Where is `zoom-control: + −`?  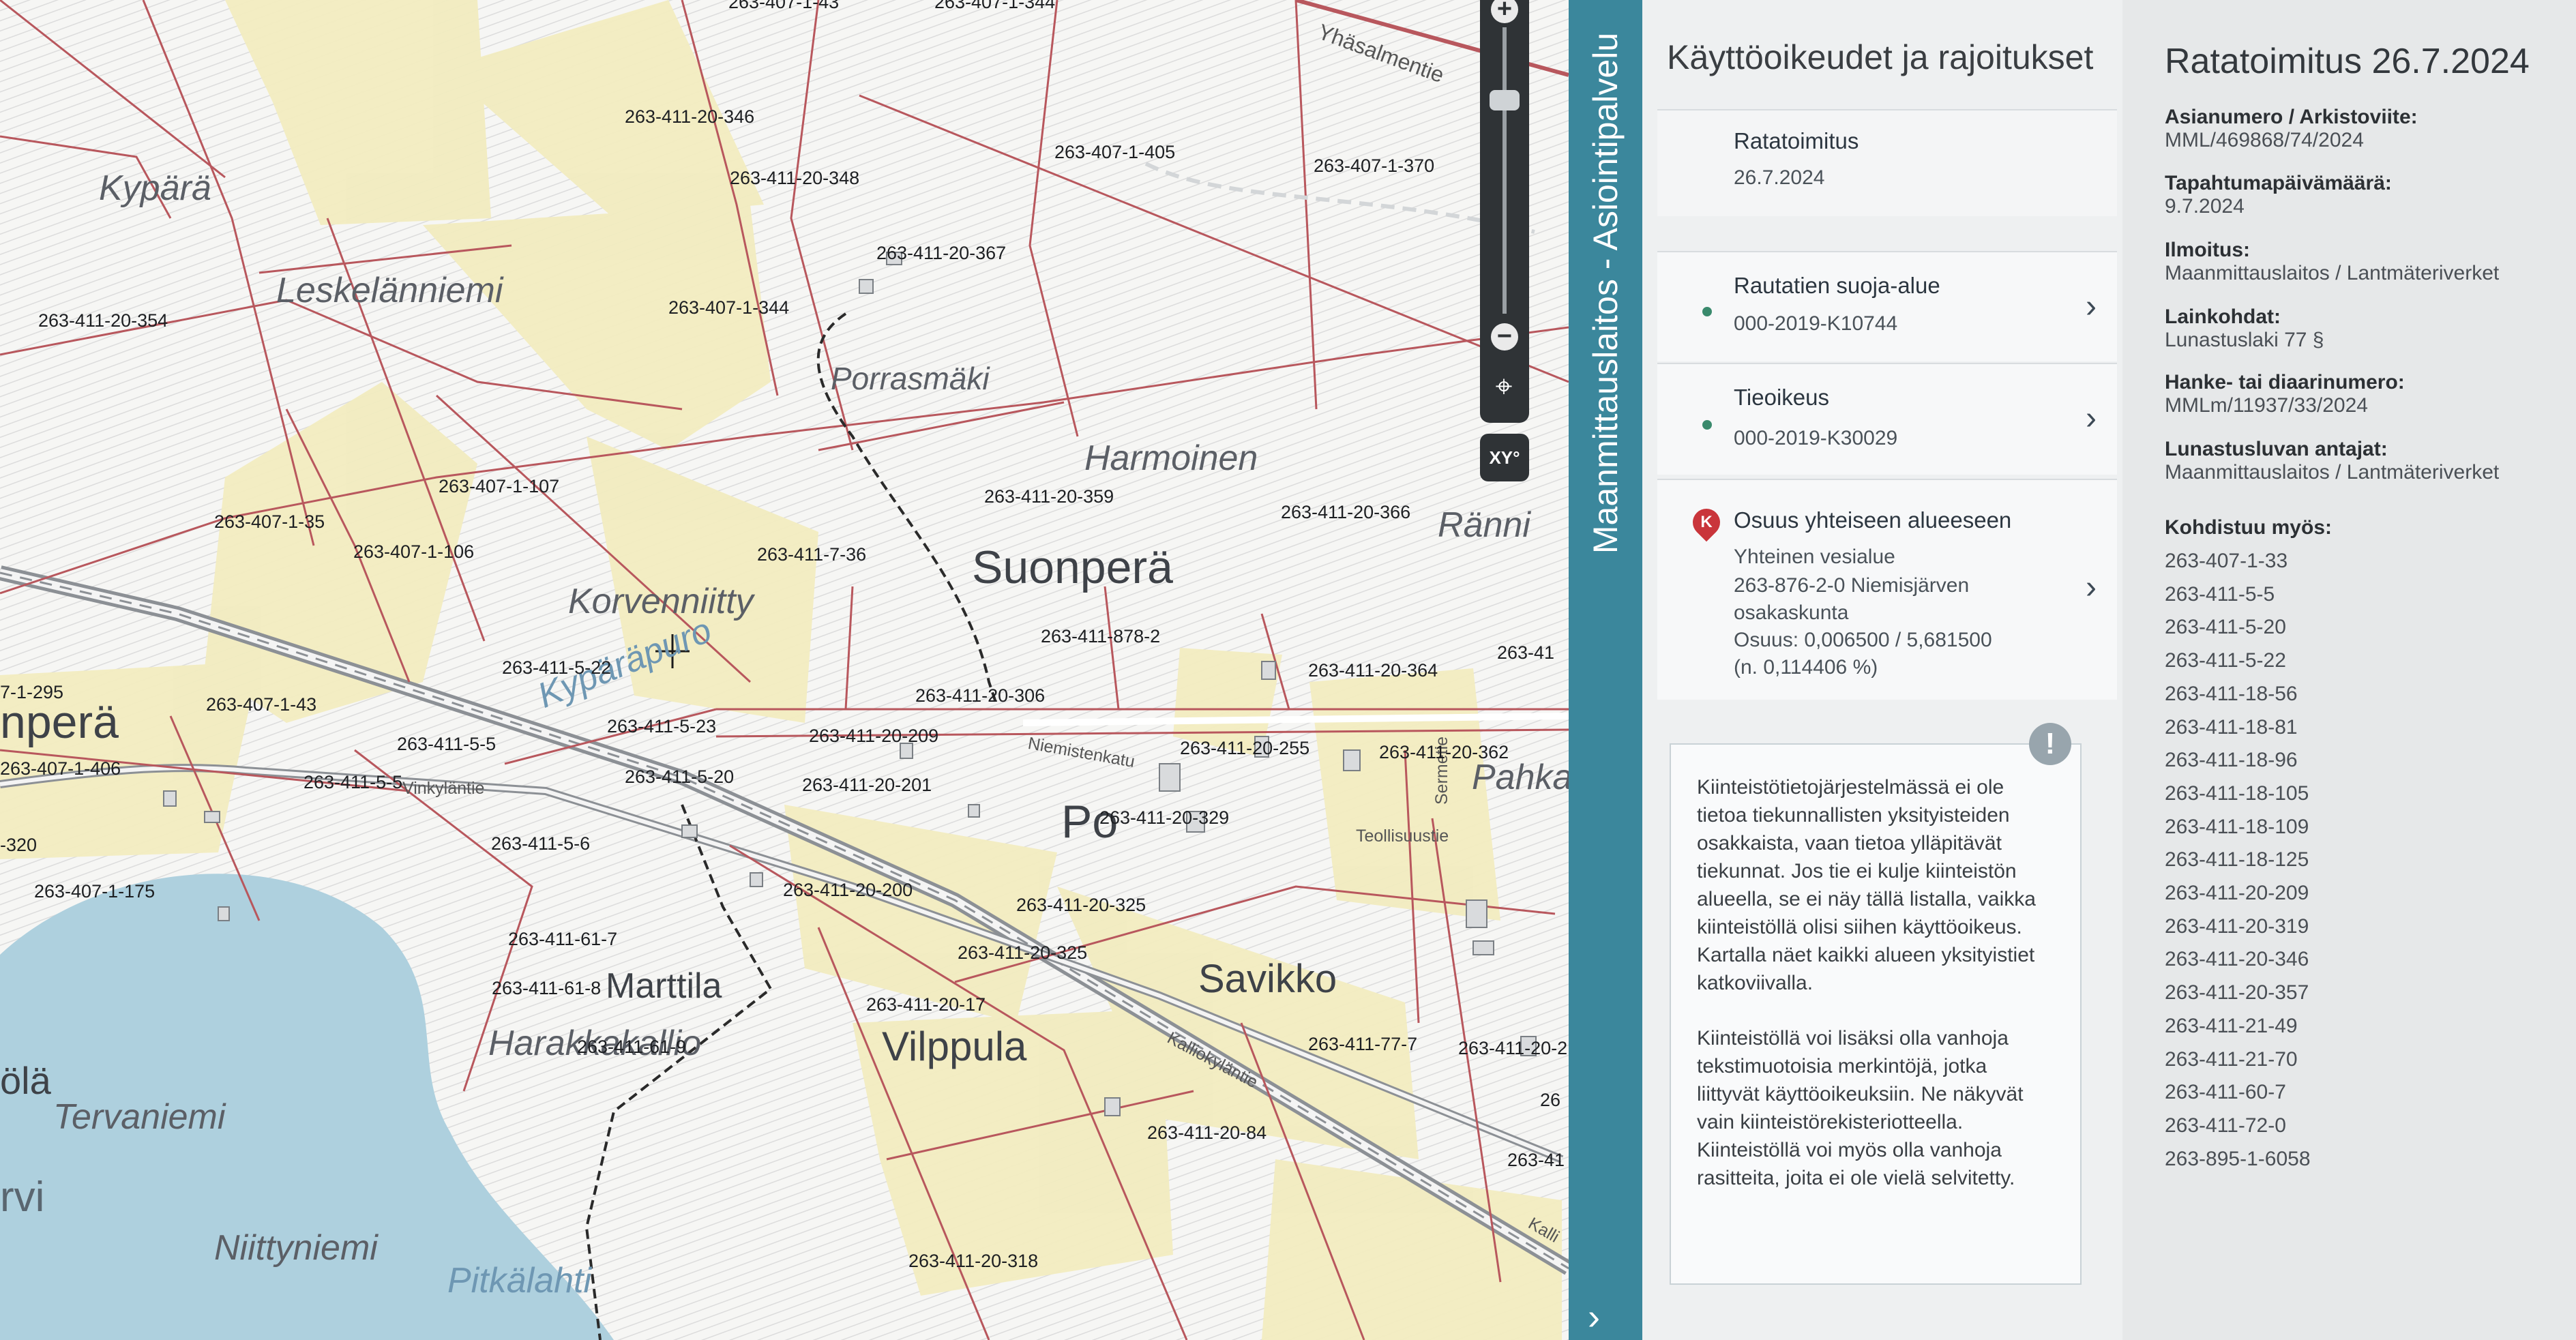 zoom-control: + − is located at coordinates (1504, 211).